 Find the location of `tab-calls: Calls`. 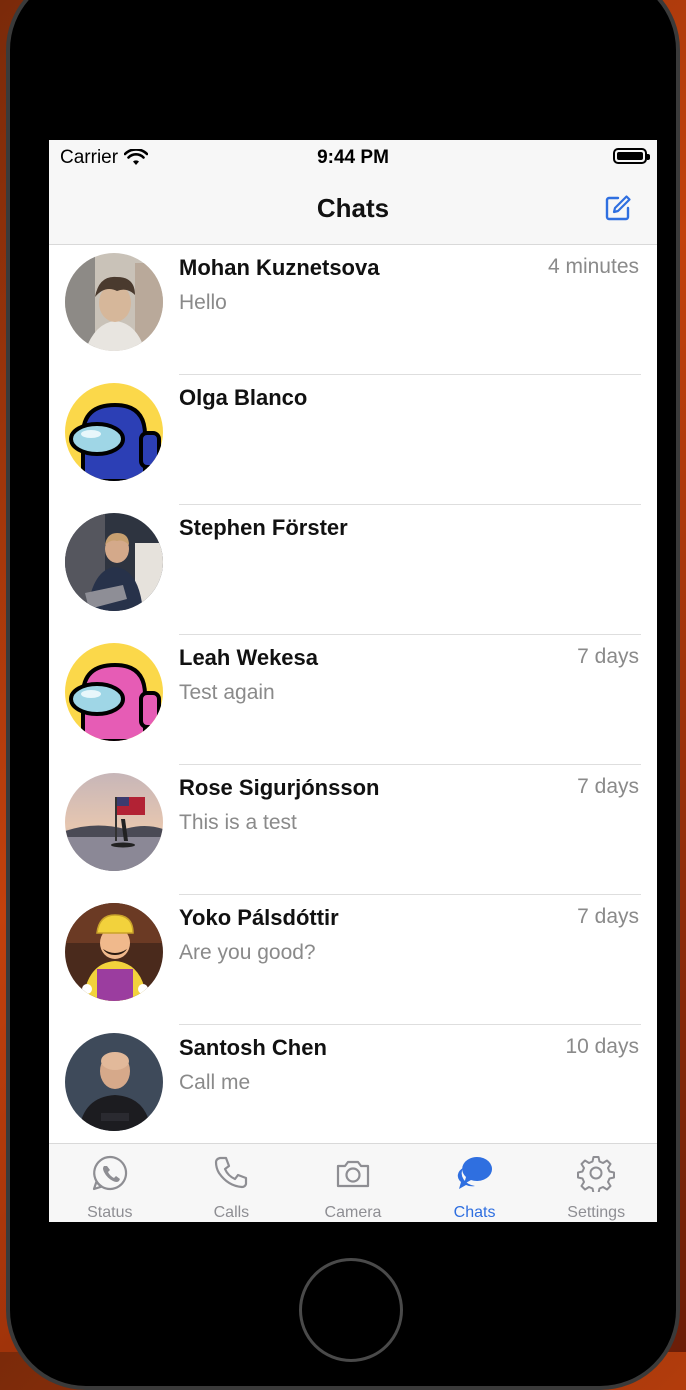

tab-calls: Calls is located at coordinates (232, 1183).